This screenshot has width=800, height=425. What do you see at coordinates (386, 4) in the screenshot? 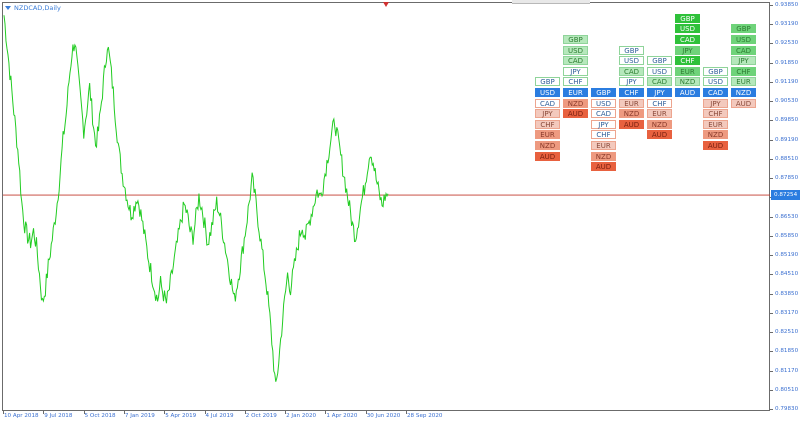
I see `shift-marker-icon` at bounding box center [386, 4].